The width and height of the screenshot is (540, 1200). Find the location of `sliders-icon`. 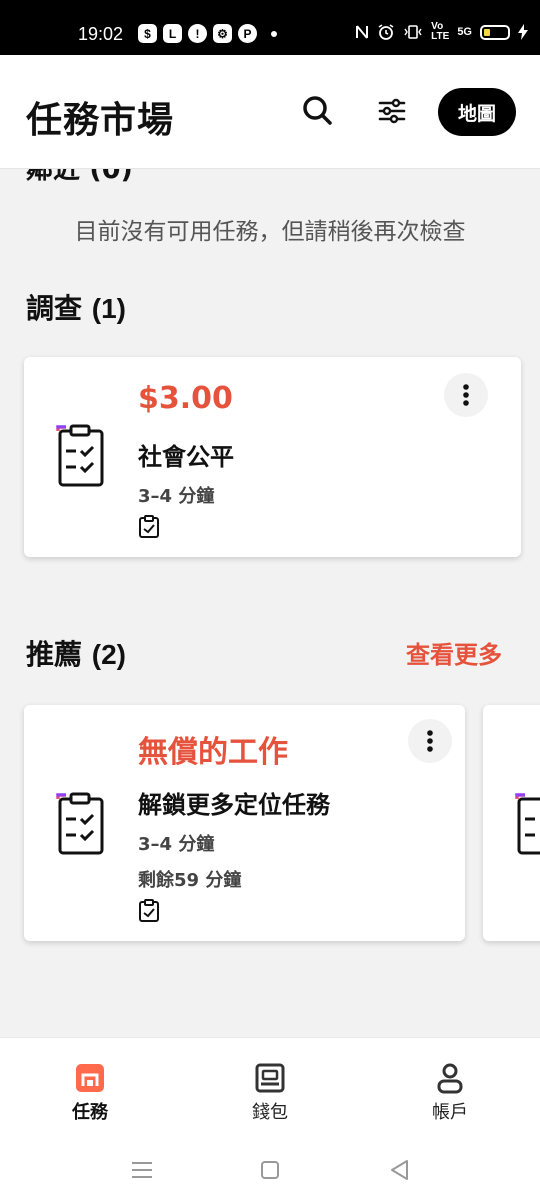

sliders-icon is located at coordinates (392, 111).